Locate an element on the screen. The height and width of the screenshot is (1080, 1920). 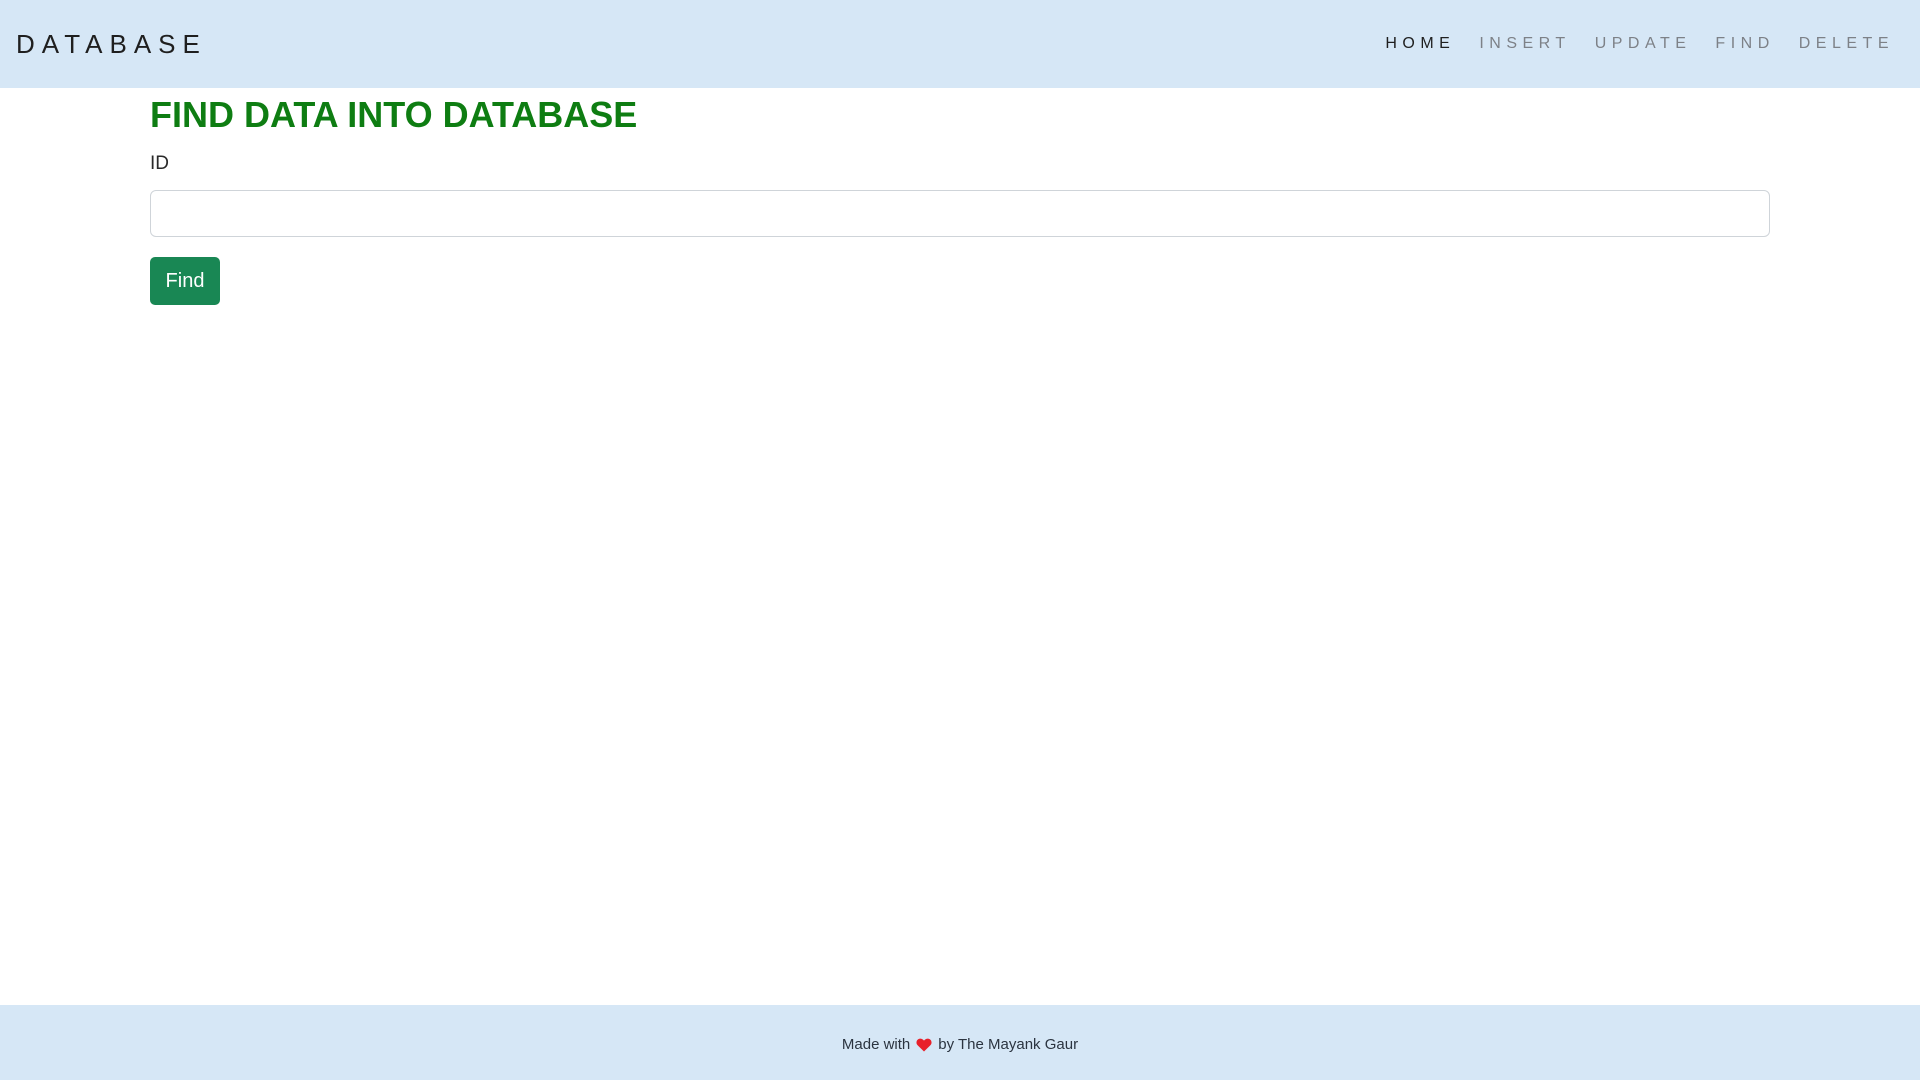
nav-link-find: FIND is located at coordinates (1744, 44).